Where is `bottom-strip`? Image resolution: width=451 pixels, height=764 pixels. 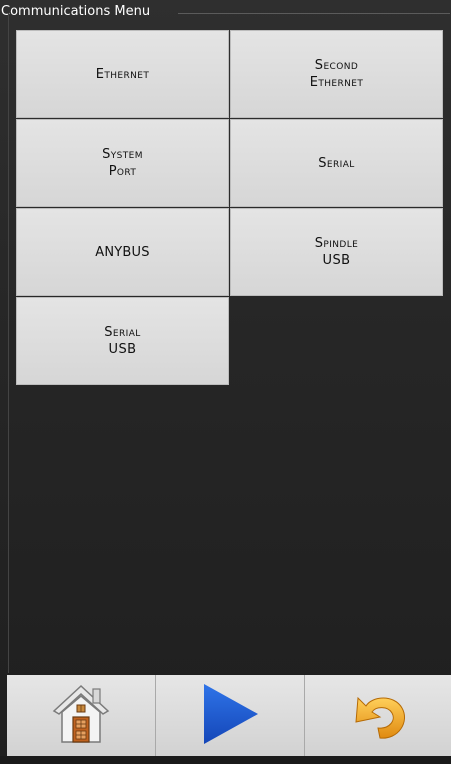
bottom-strip is located at coordinates (225, 760).